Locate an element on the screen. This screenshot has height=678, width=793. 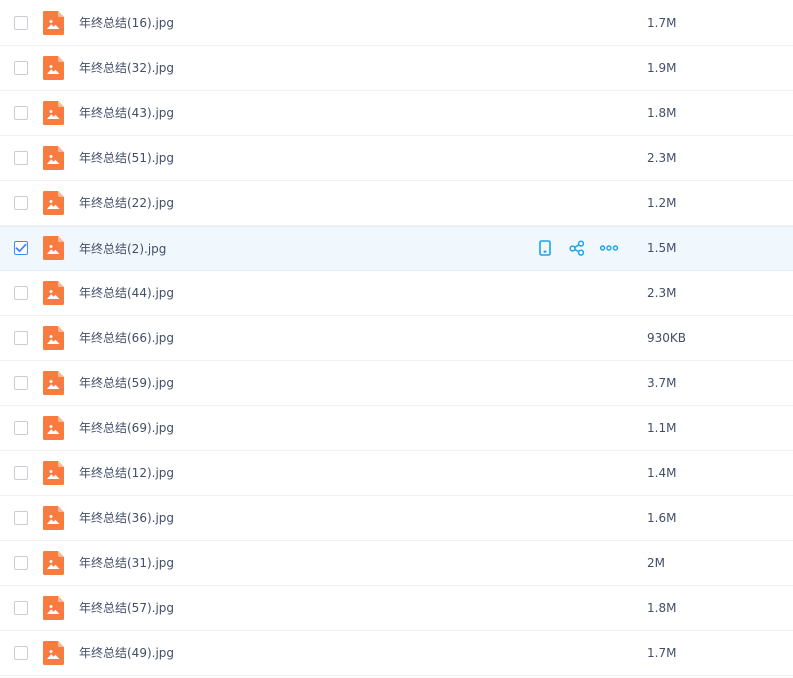
file-name: 年终总结(43).jpg is located at coordinates (126, 112).